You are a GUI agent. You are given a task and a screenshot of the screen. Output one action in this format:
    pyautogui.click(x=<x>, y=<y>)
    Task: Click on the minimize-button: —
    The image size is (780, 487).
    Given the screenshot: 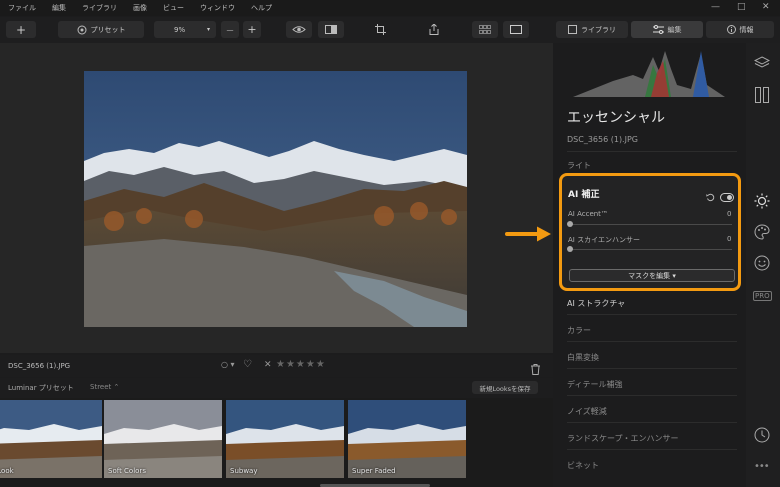 What is the action you would take?
    pyautogui.click(x=715, y=7)
    